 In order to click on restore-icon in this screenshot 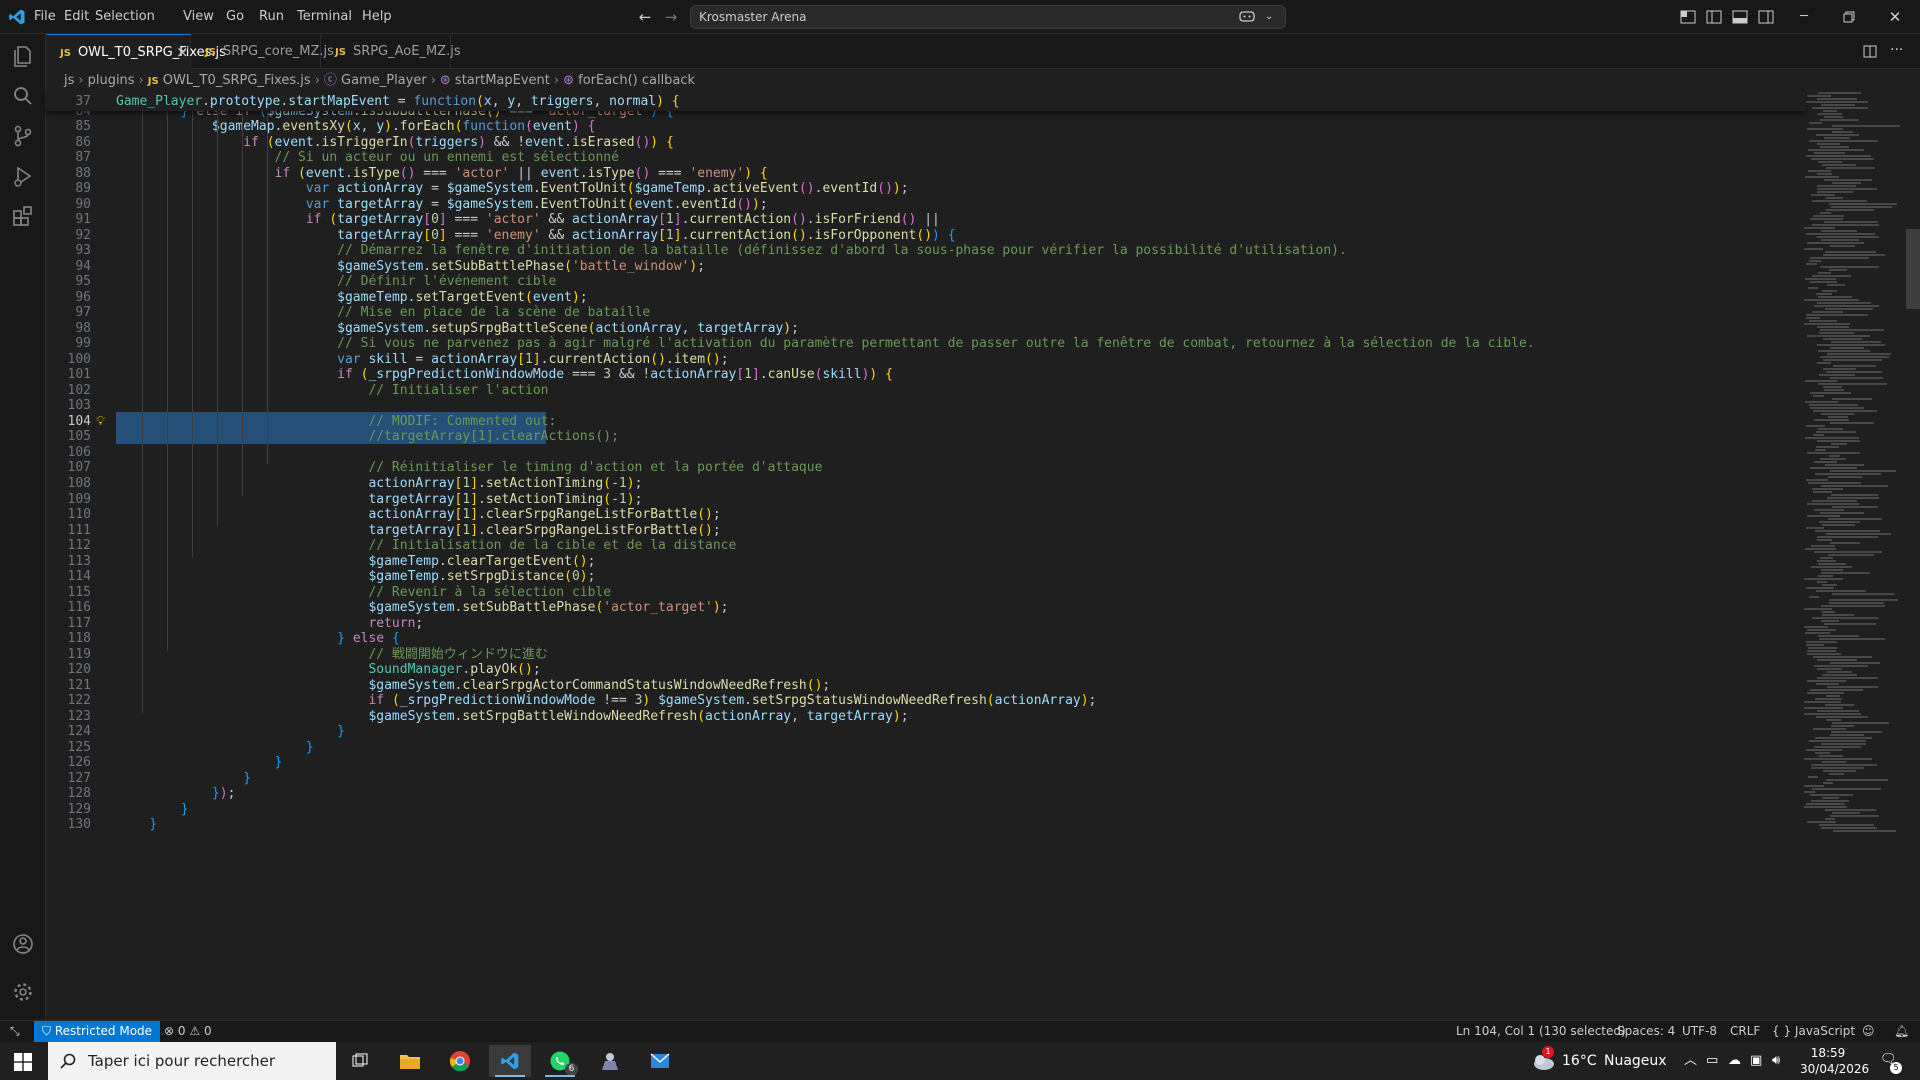, I will do `click(1849, 17)`.